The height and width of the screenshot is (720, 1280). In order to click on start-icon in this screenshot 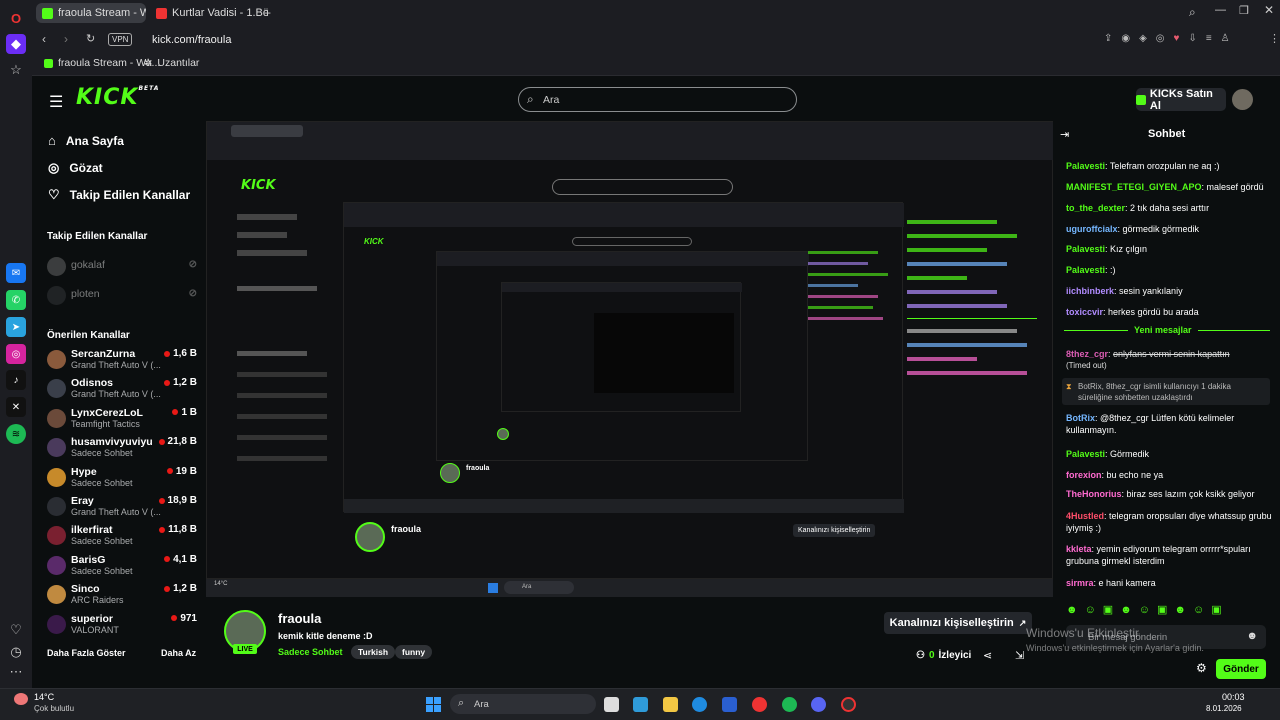, I will do `click(433, 704)`.